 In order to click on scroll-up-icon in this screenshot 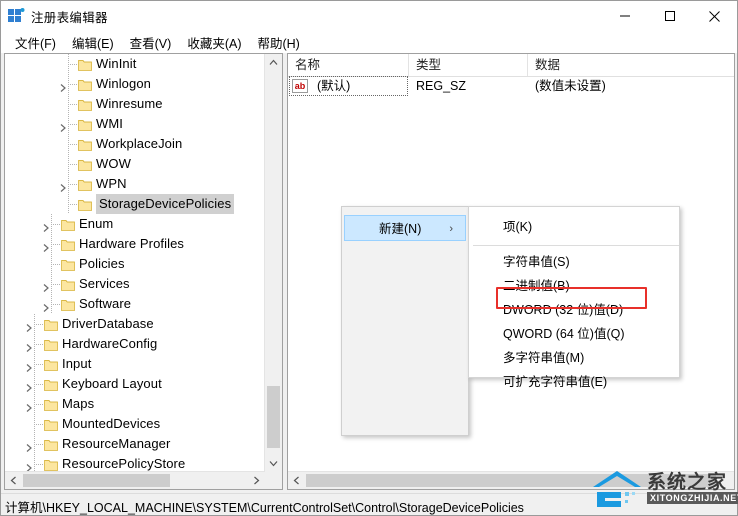, I will do `click(273, 62)`.